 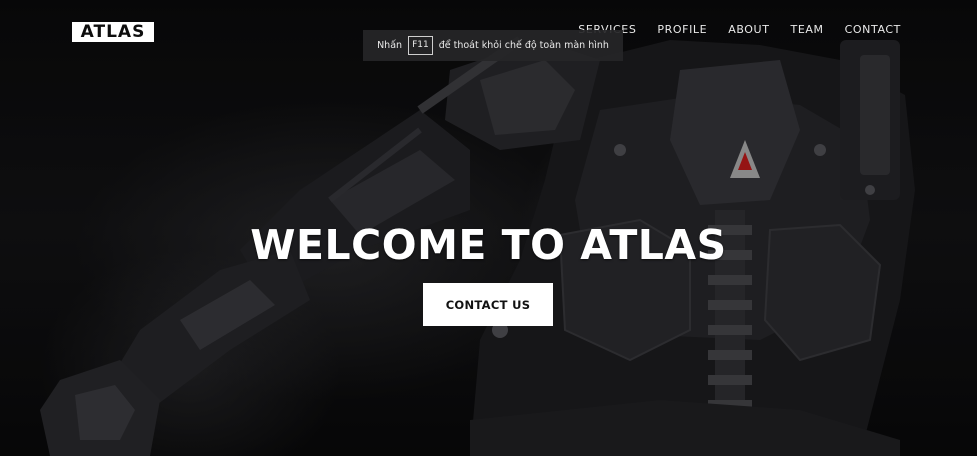 I want to click on nav-item-profile: PROFILE, so click(x=682, y=30).